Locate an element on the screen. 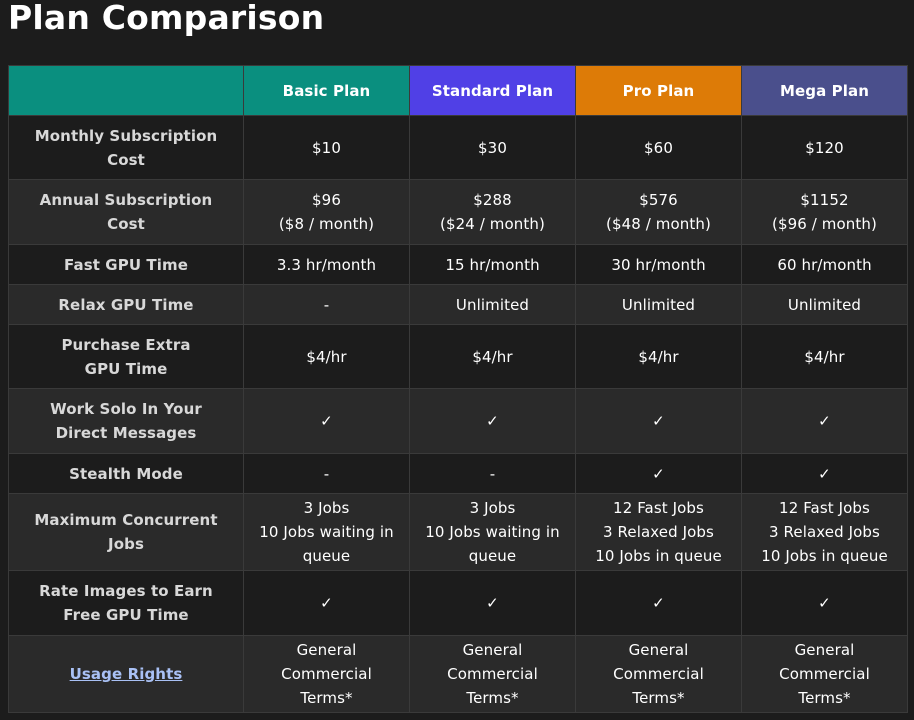  cell-pro: Unlimited is located at coordinates (658, 304).